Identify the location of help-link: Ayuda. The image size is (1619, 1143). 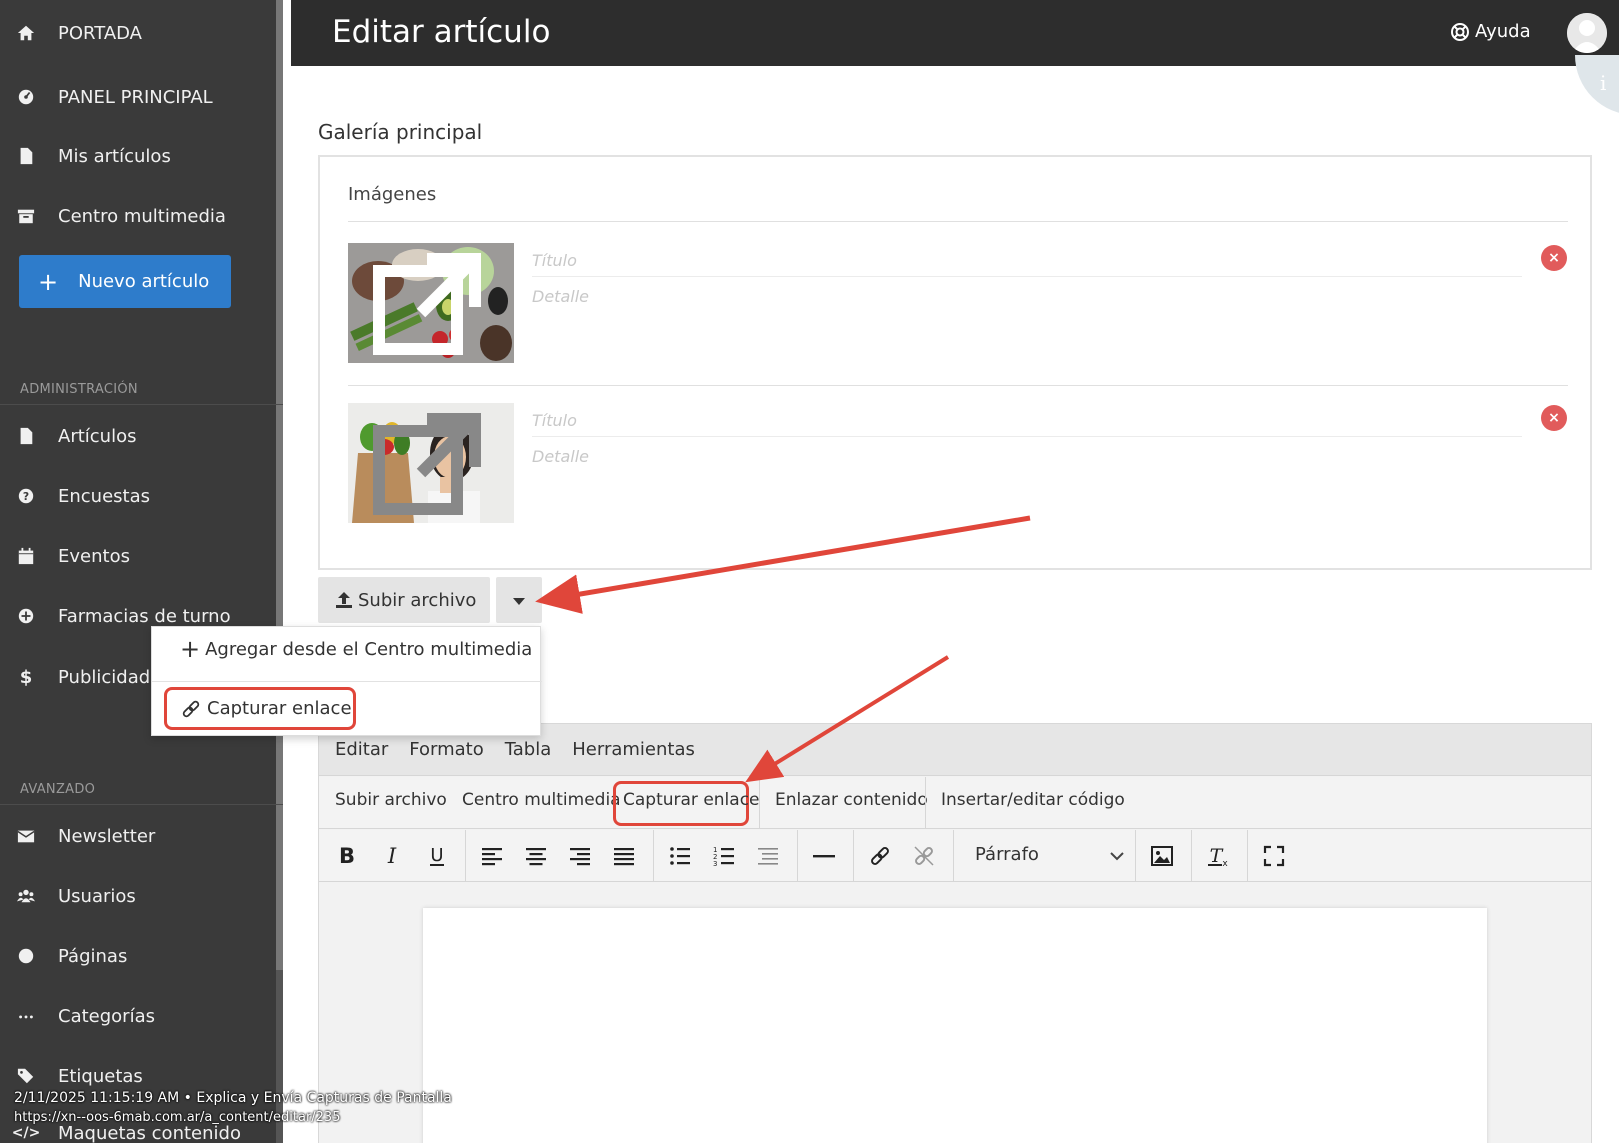
(1490, 31).